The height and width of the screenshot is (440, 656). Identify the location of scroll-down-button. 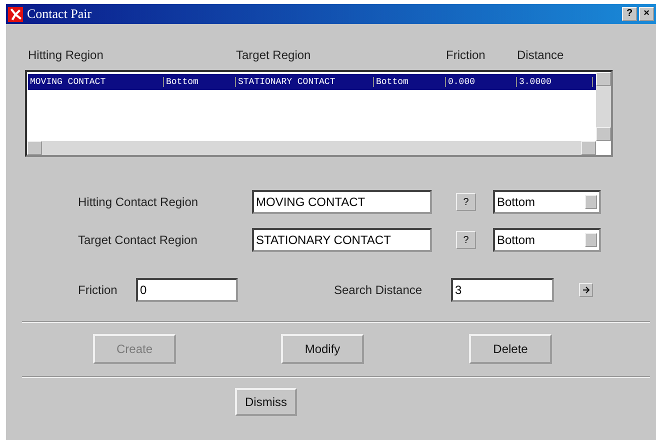
(603, 134).